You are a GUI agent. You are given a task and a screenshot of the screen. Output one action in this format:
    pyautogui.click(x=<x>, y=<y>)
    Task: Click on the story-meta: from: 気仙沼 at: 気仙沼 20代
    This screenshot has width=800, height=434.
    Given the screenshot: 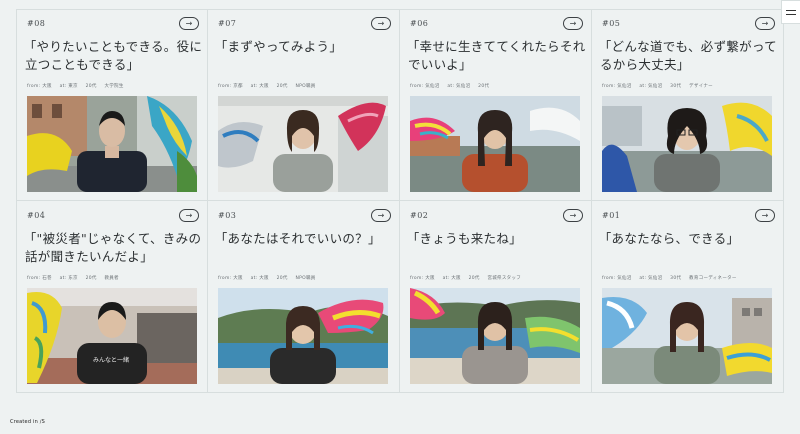 What is the action you would take?
    pyautogui.click(x=455, y=86)
    